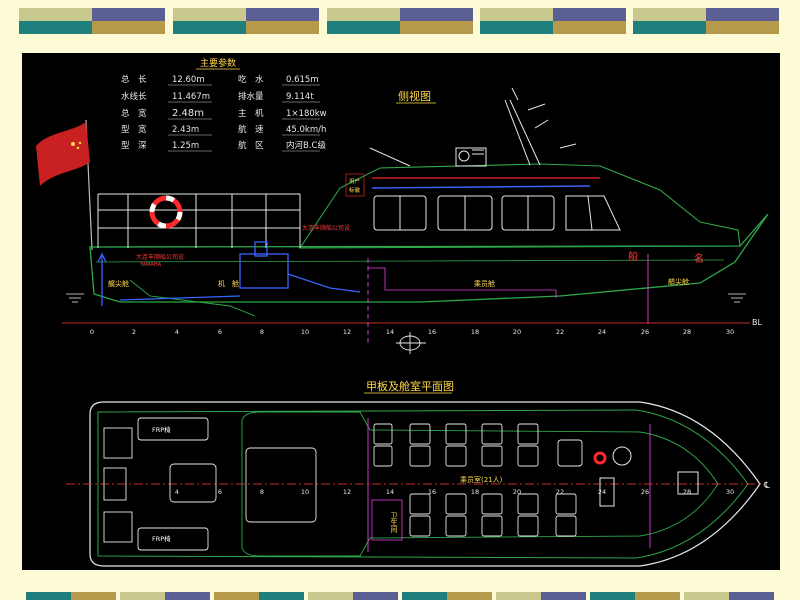 The width and height of the screenshot is (800, 600). What do you see at coordinates (471, 157) in the screenshot?
I see `searchlight-icon` at bounding box center [471, 157].